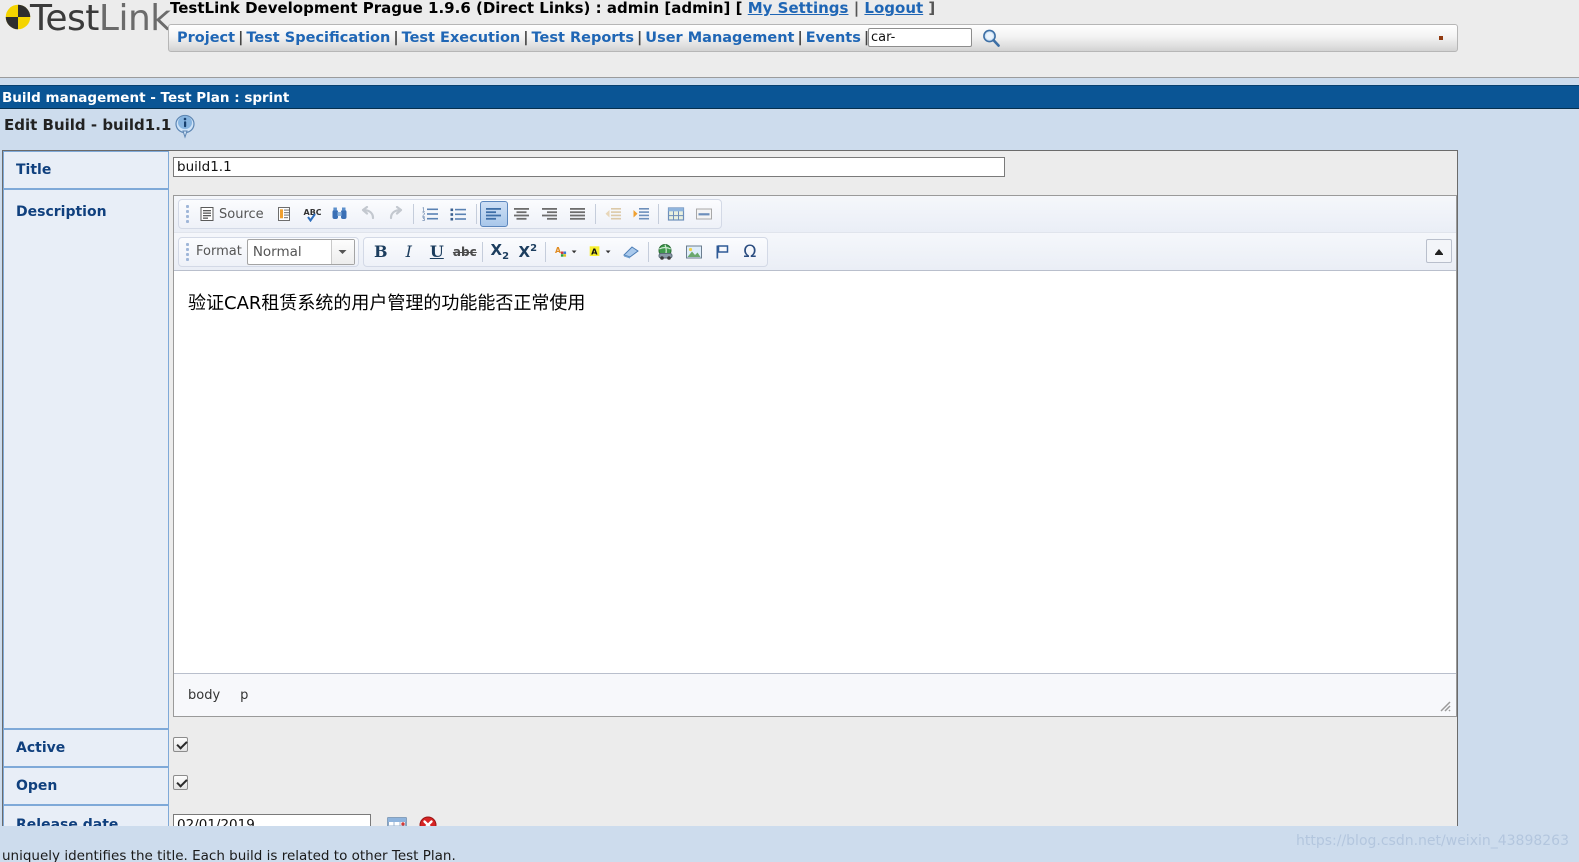  What do you see at coordinates (666, 252) in the screenshot?
I see `link-icon` at bounding box center [666, 252].